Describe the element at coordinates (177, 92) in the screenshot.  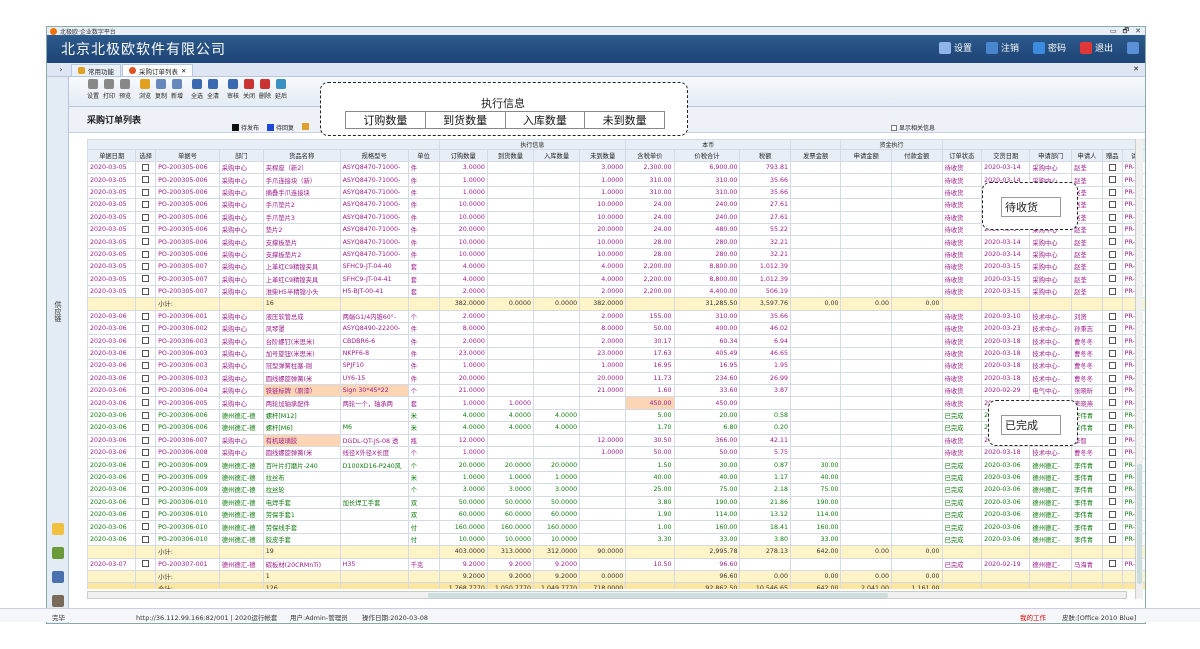
I see `toolbar-button-5: 新增` at that location.